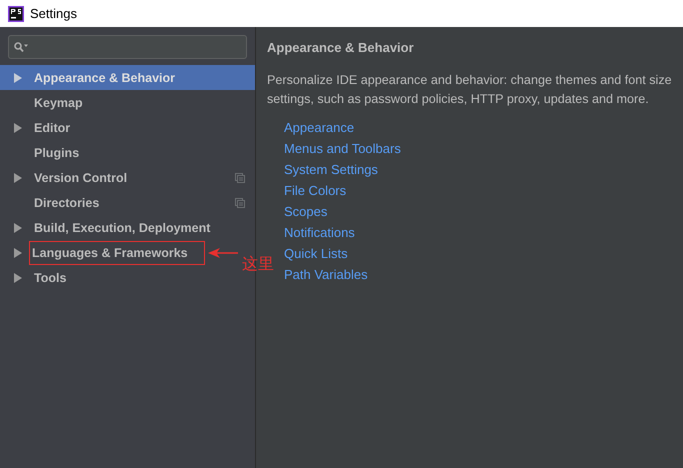  What do you see at coordinates (342, 148) in the screenshot?
I see `settings-link: Menus and Toolbars` at bounding box center [342, 148].